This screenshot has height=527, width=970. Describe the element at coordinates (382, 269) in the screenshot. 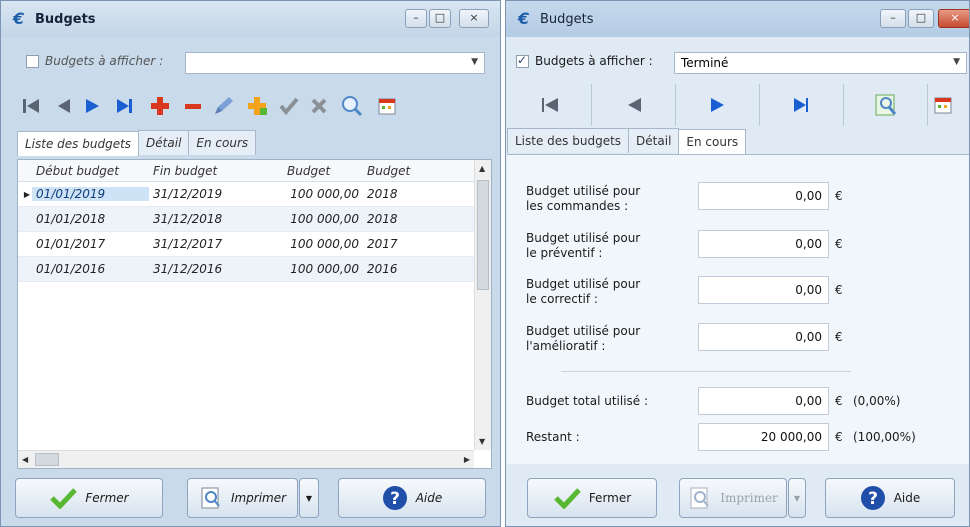

I see `table-cell: 2016` at that location.